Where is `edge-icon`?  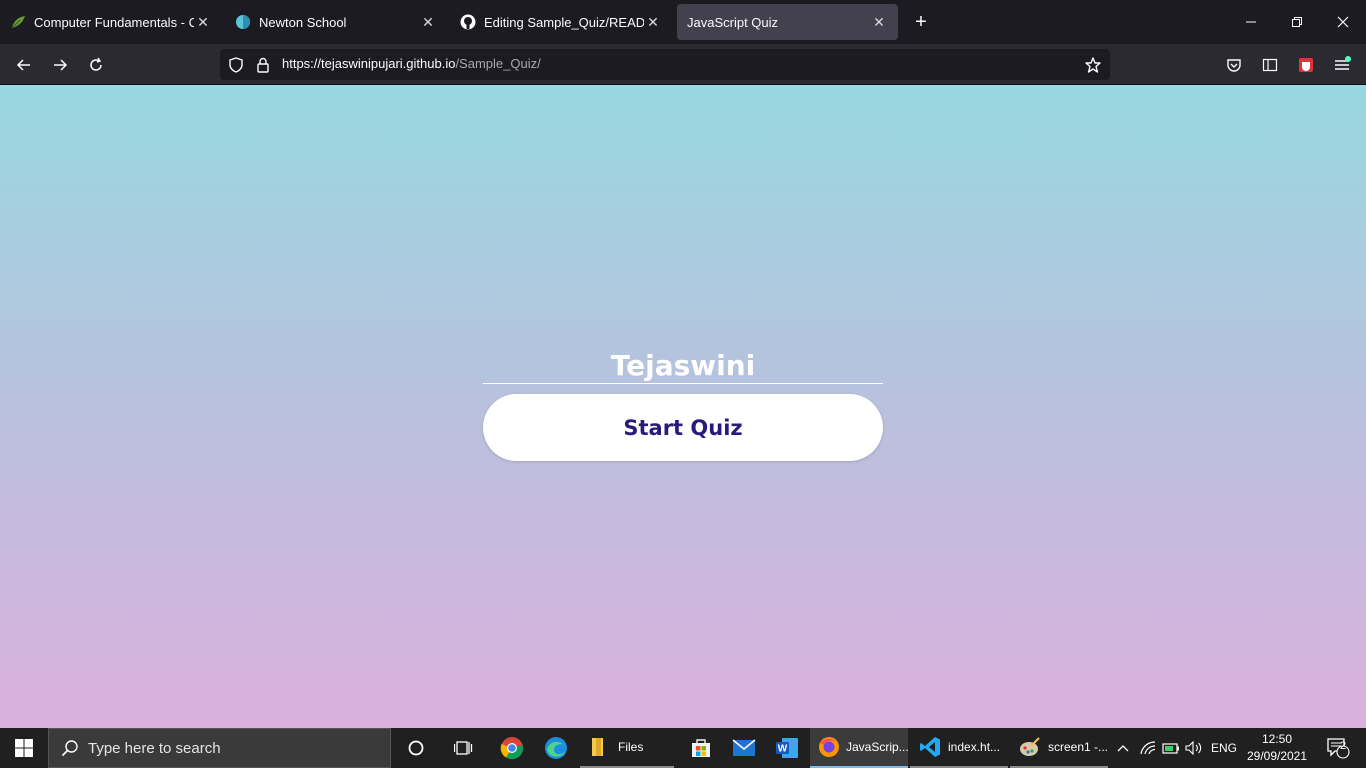
edge-icon is located at coordinates (556, 748).